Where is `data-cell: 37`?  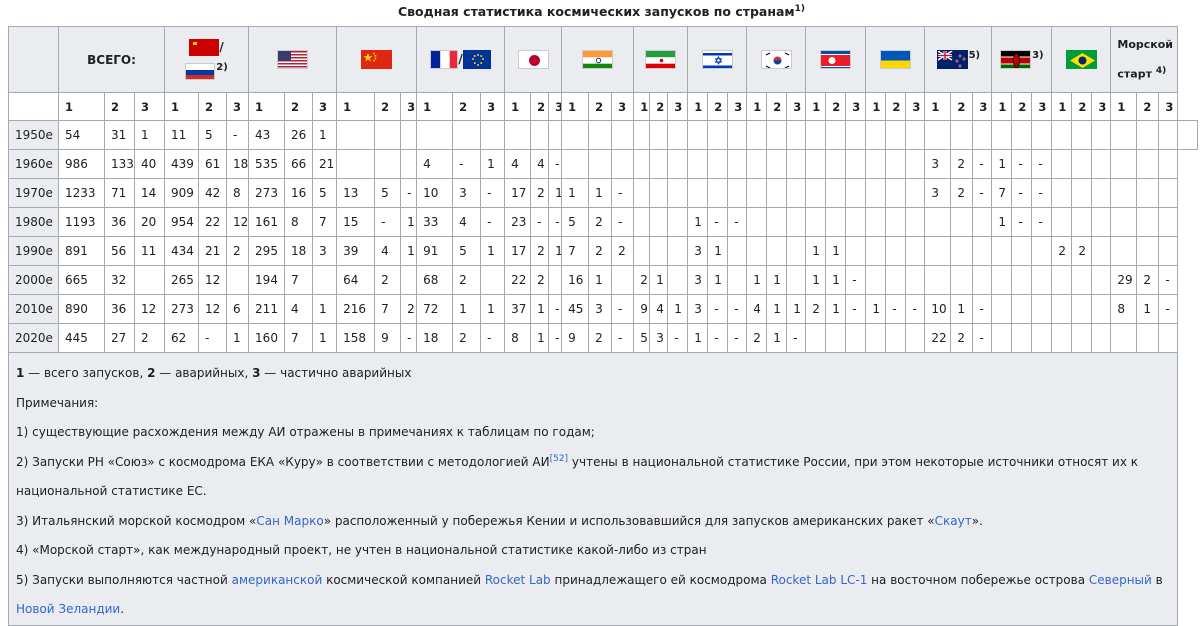 data-cell: 37 is located at coordinates (518, 309).